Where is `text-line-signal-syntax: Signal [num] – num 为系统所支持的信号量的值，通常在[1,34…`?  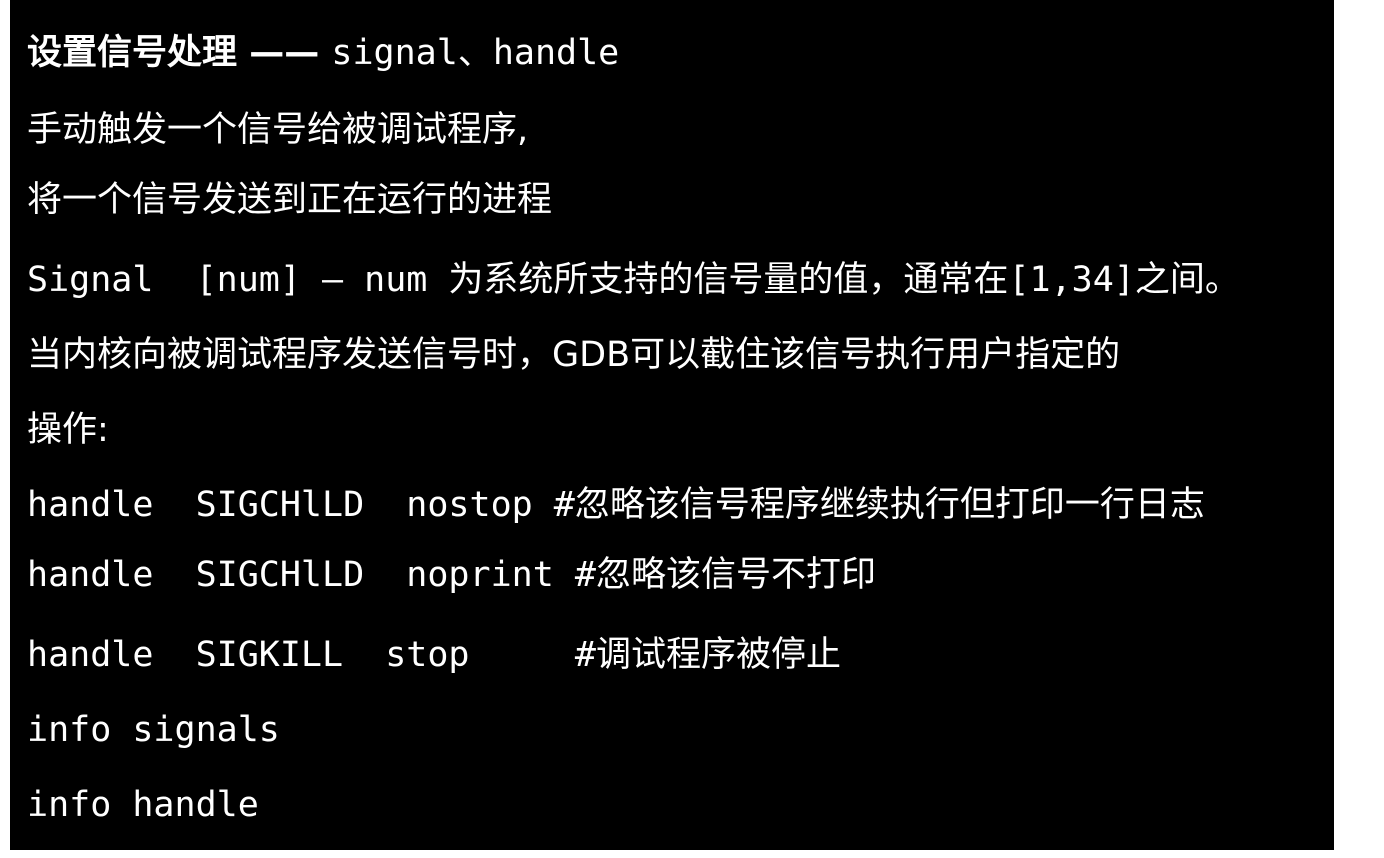 text-line-signal-syntax: Signal [num] – num 为系统所支持的信号量的值，通常在[1,34… is located at coordinates (633, 280).